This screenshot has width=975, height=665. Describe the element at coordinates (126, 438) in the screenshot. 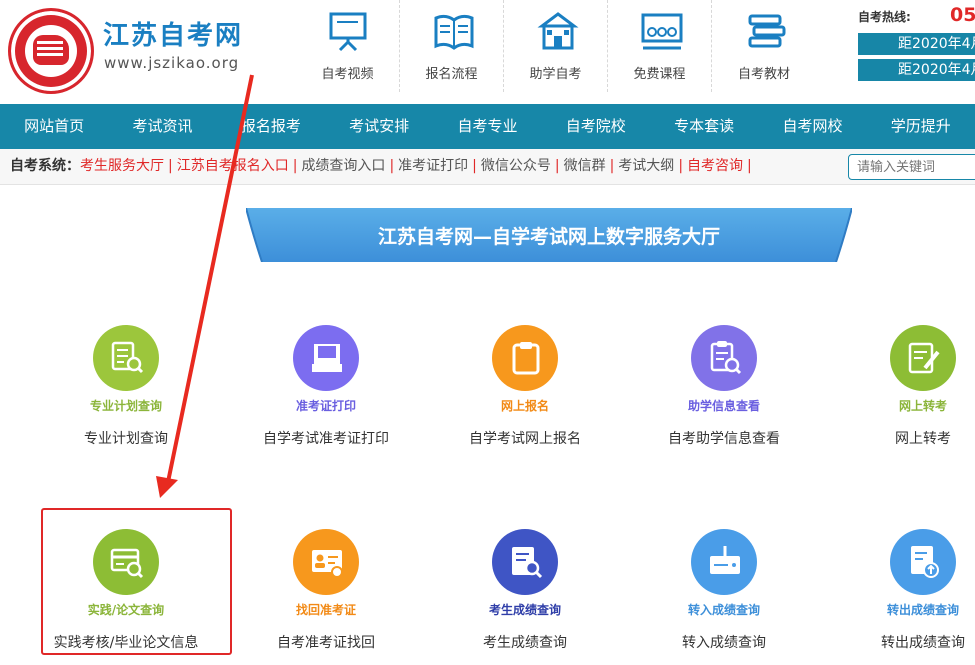

I see `service-label: 专业计划查询` at that location.